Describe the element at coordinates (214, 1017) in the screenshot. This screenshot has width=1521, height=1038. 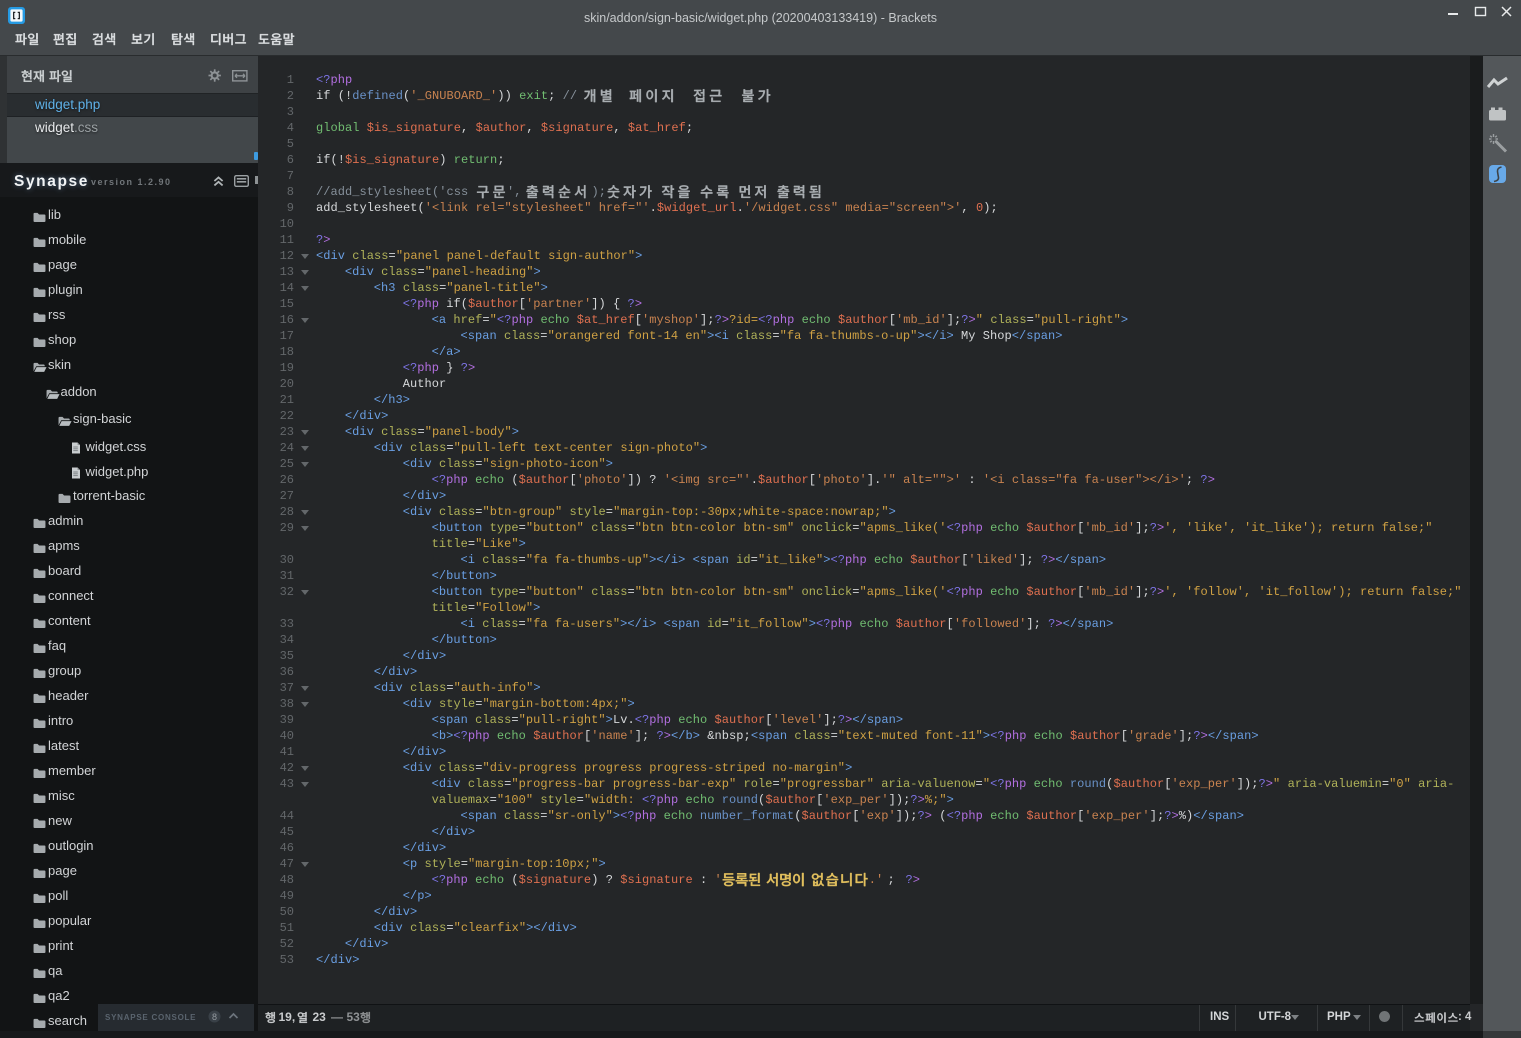
I see `svg-text: 8` at that location.